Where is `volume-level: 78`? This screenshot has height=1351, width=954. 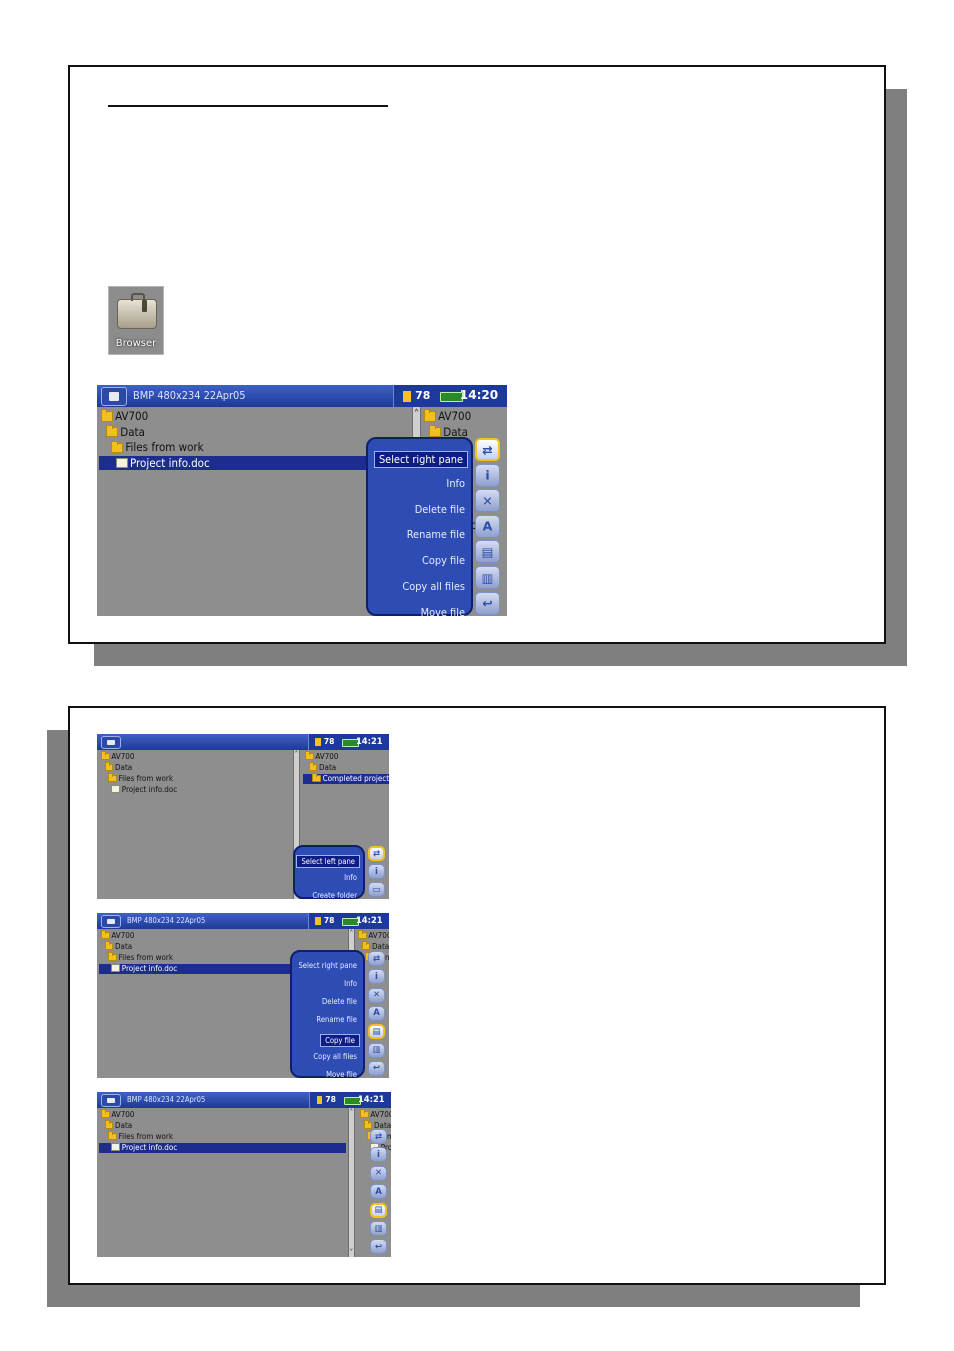
volume-level: 78 is located at coordinates (423, 395).